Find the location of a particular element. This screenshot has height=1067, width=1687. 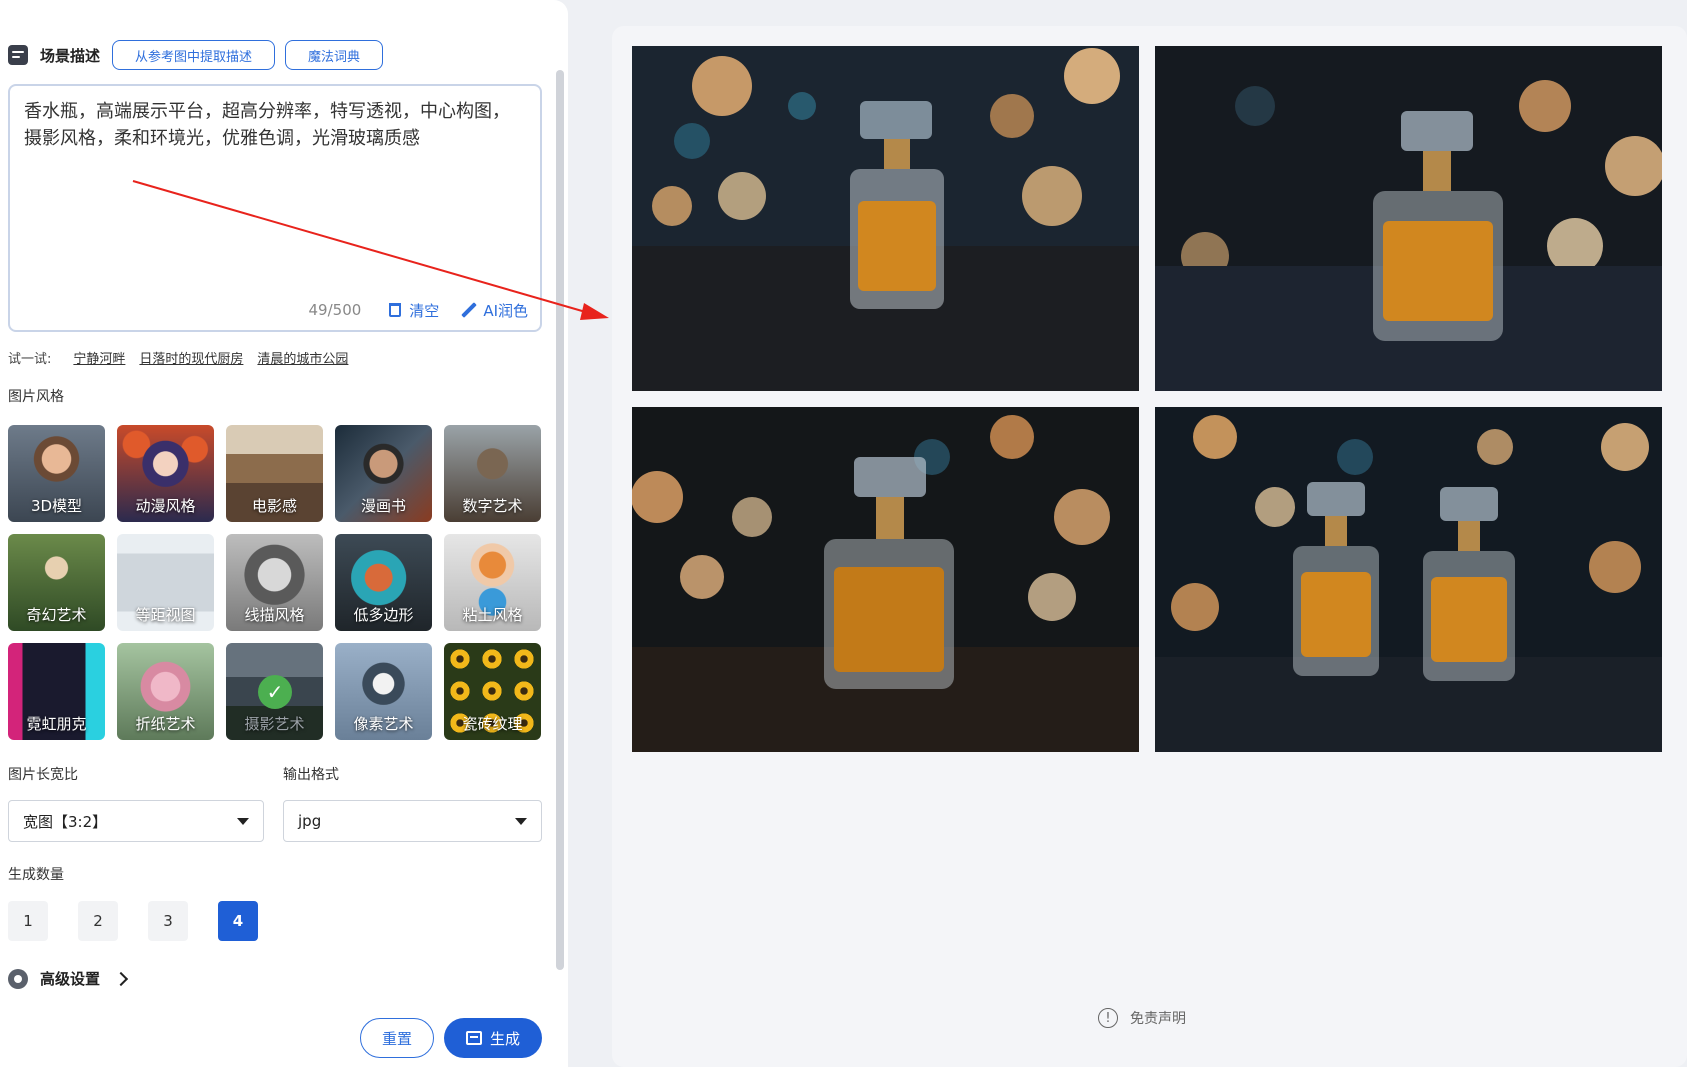

output-format-value: jpg is located at coordinates (310, 821).